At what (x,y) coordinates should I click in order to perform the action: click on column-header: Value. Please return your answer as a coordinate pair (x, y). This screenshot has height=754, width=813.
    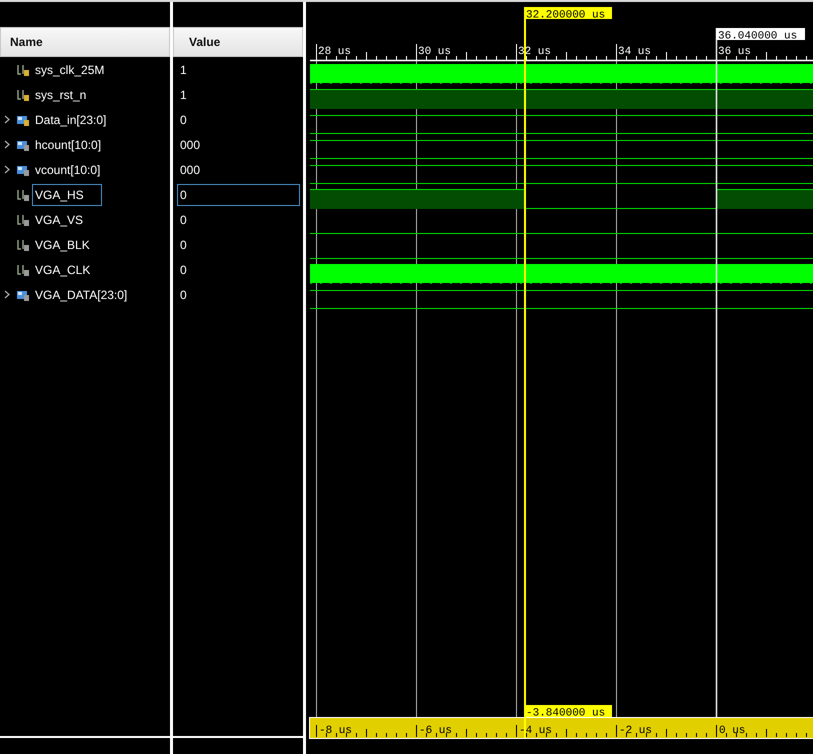
    Looking at the image, I should click on (238, 42).